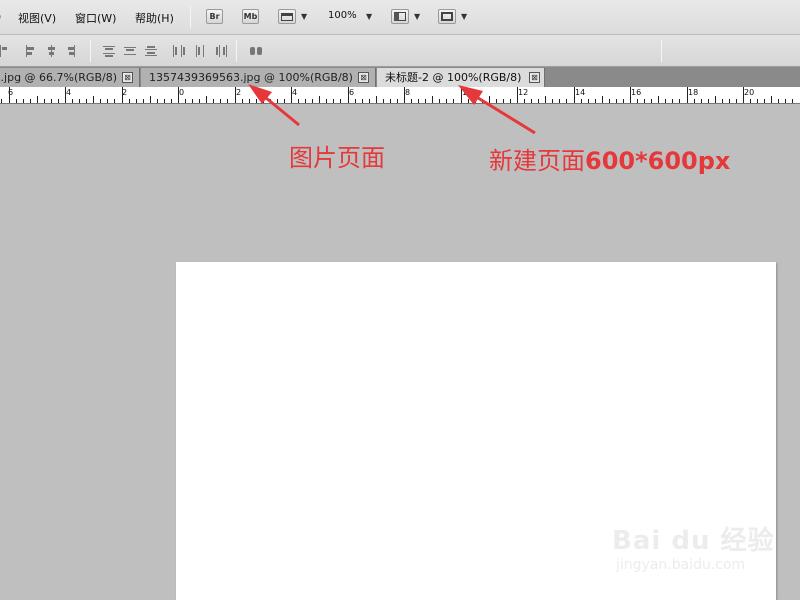 The height and width of the screenshot is (600, 800). Describe the element at coordinates (337, 158) in the screenshot. I see `annotation-image-page: 图片页面` at that location.